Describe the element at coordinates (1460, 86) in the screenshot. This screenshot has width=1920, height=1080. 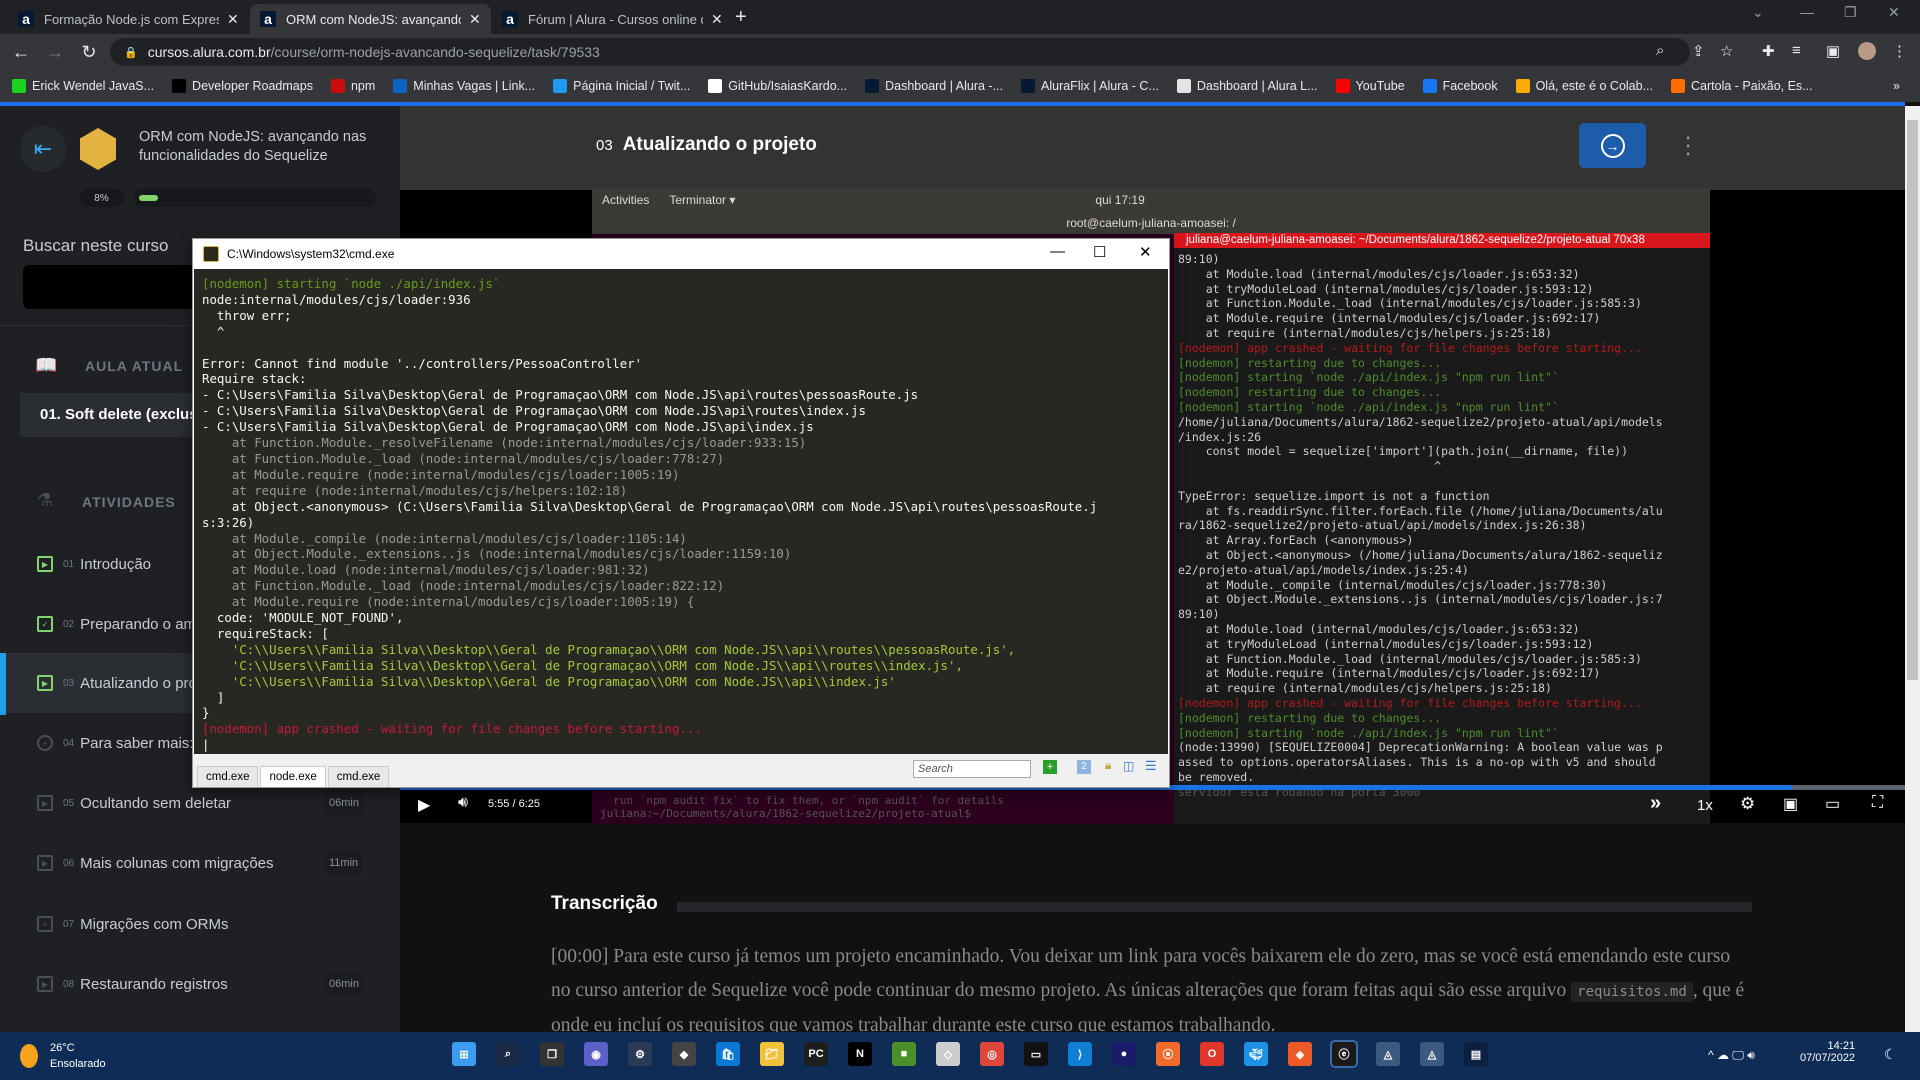
I see `bookmark-item: Facebook` at that location.